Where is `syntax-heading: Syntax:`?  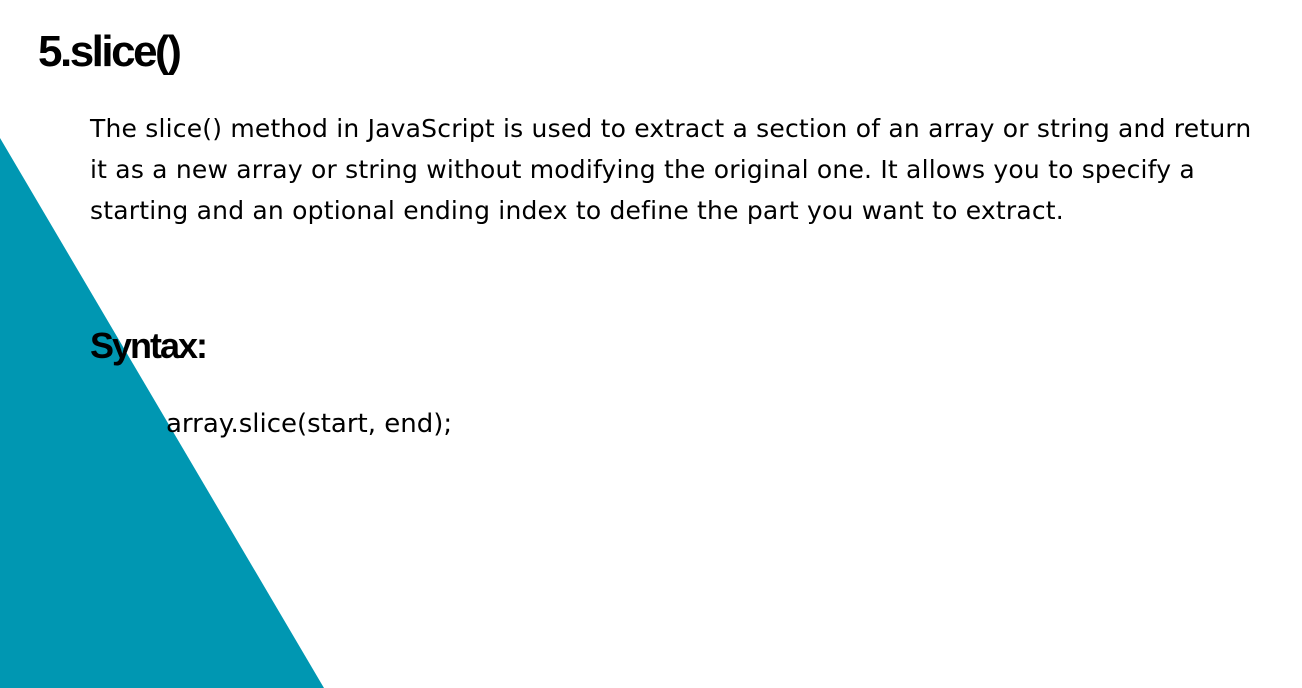
syntax-heading: Syntax: is located at coordinates (149, 345).